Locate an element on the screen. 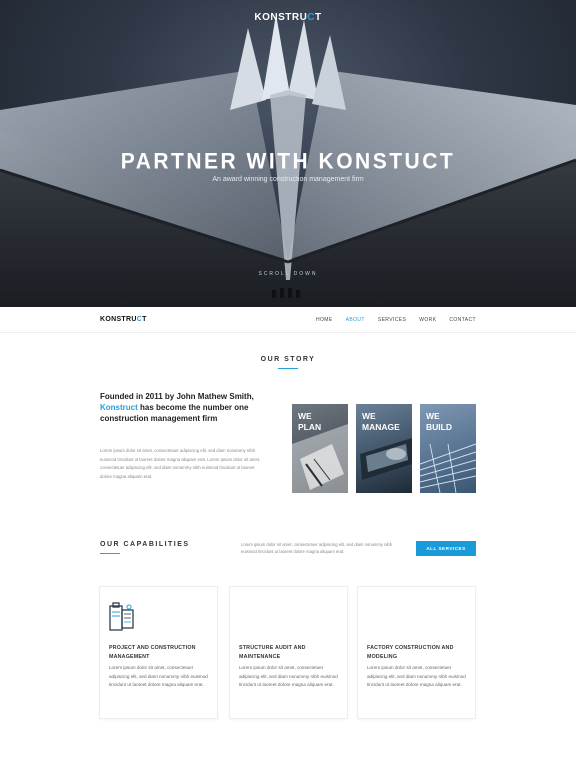 This screenshot has height=767, width=576. navbar-logo-text: KONSTRU is located at coordinates (118, 319).